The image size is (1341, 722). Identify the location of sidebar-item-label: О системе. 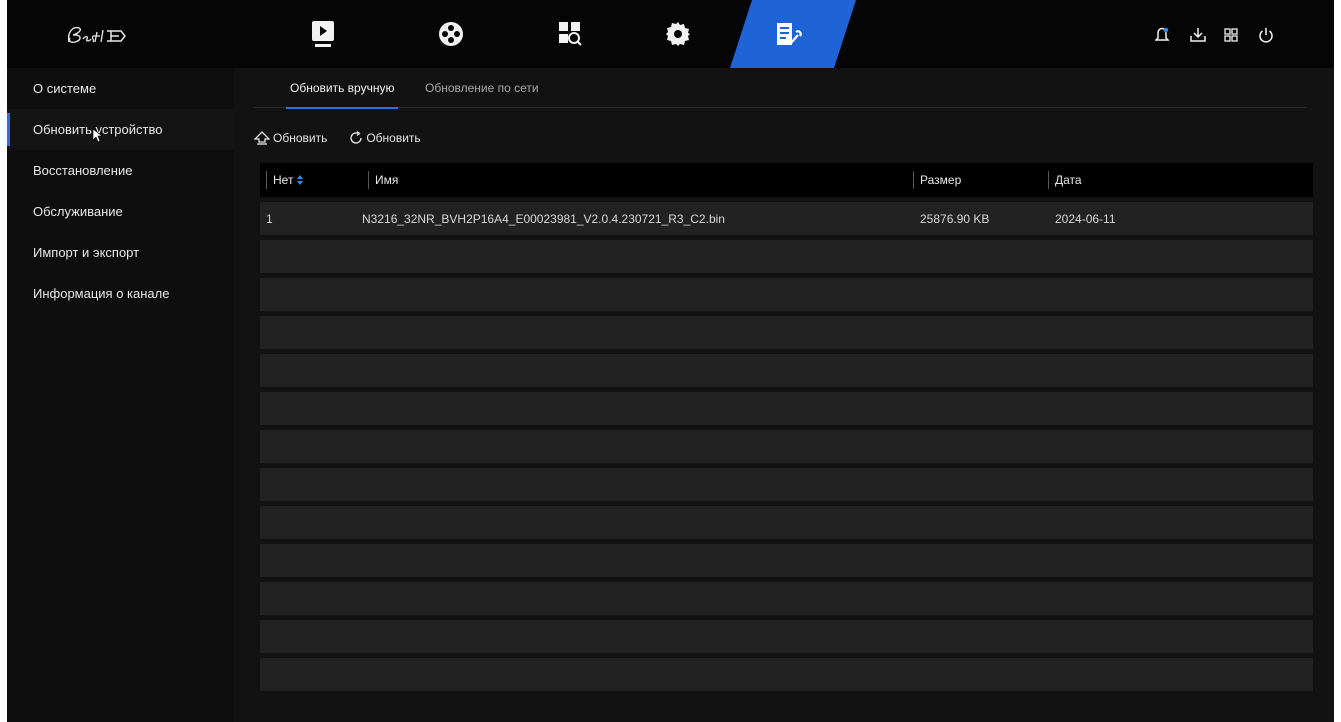
(65, 88).